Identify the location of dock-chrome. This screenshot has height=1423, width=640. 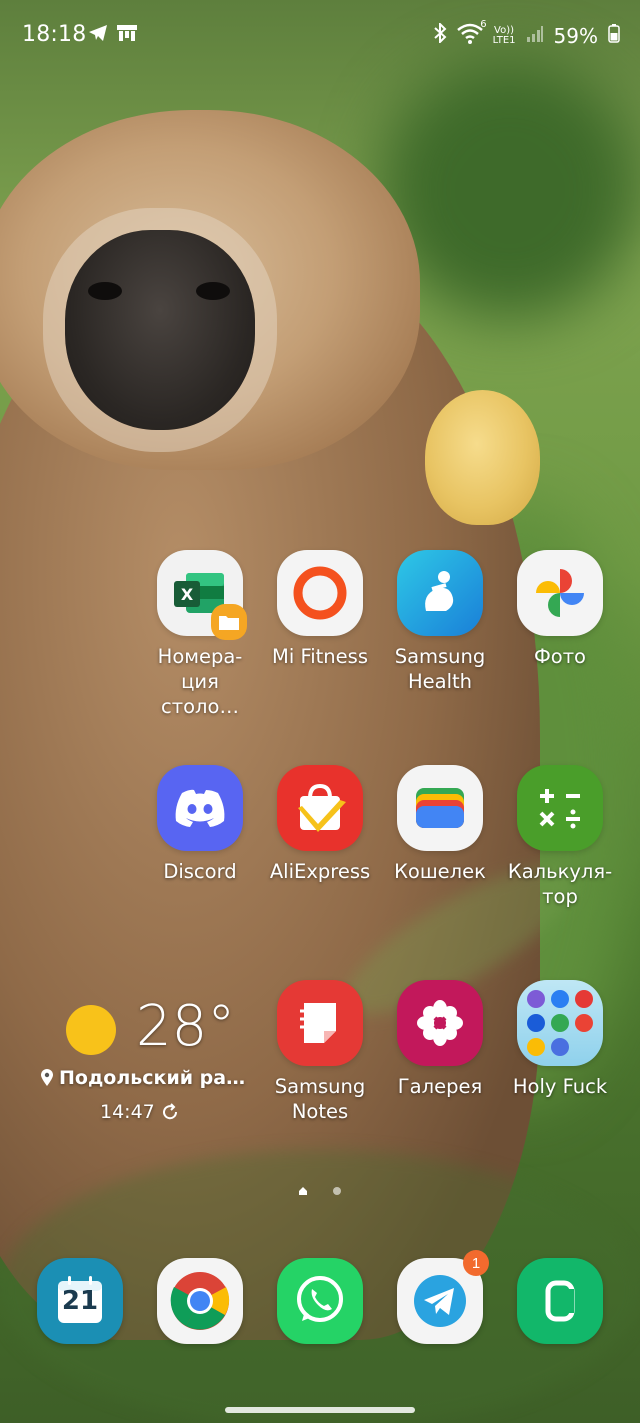
(200, 1301).